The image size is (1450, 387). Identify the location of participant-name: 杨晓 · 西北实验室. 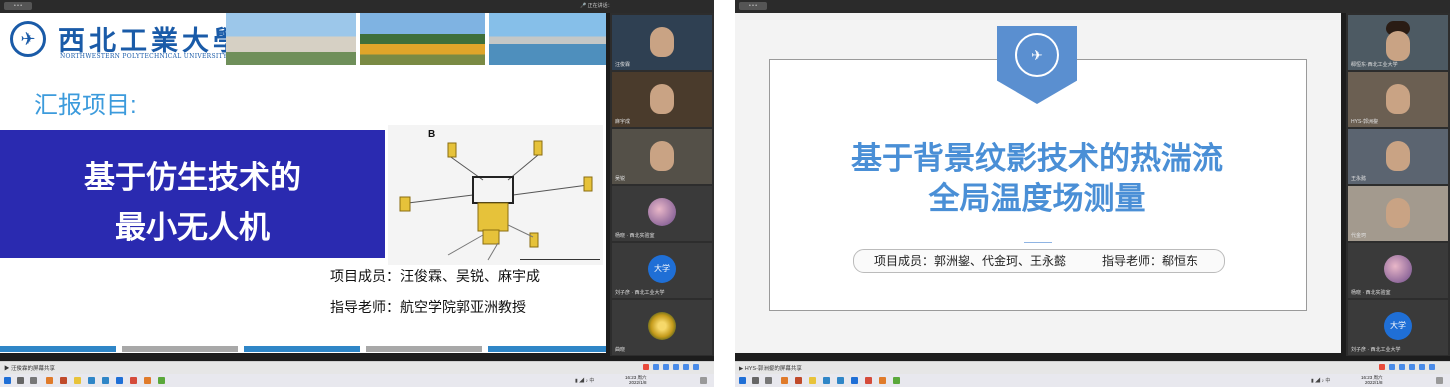
(1371, 293).